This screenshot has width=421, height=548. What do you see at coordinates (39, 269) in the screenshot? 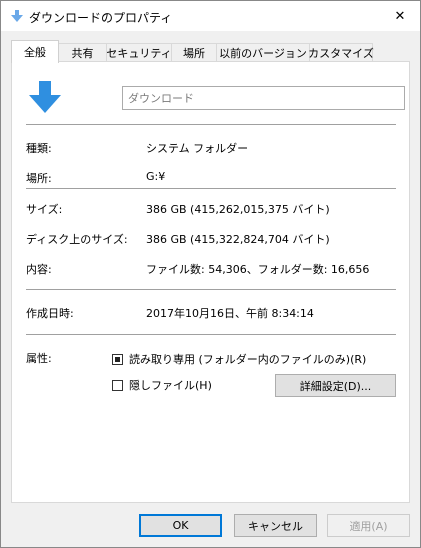
I see `contents-label: 内容:` at bounding box center [39, 269].